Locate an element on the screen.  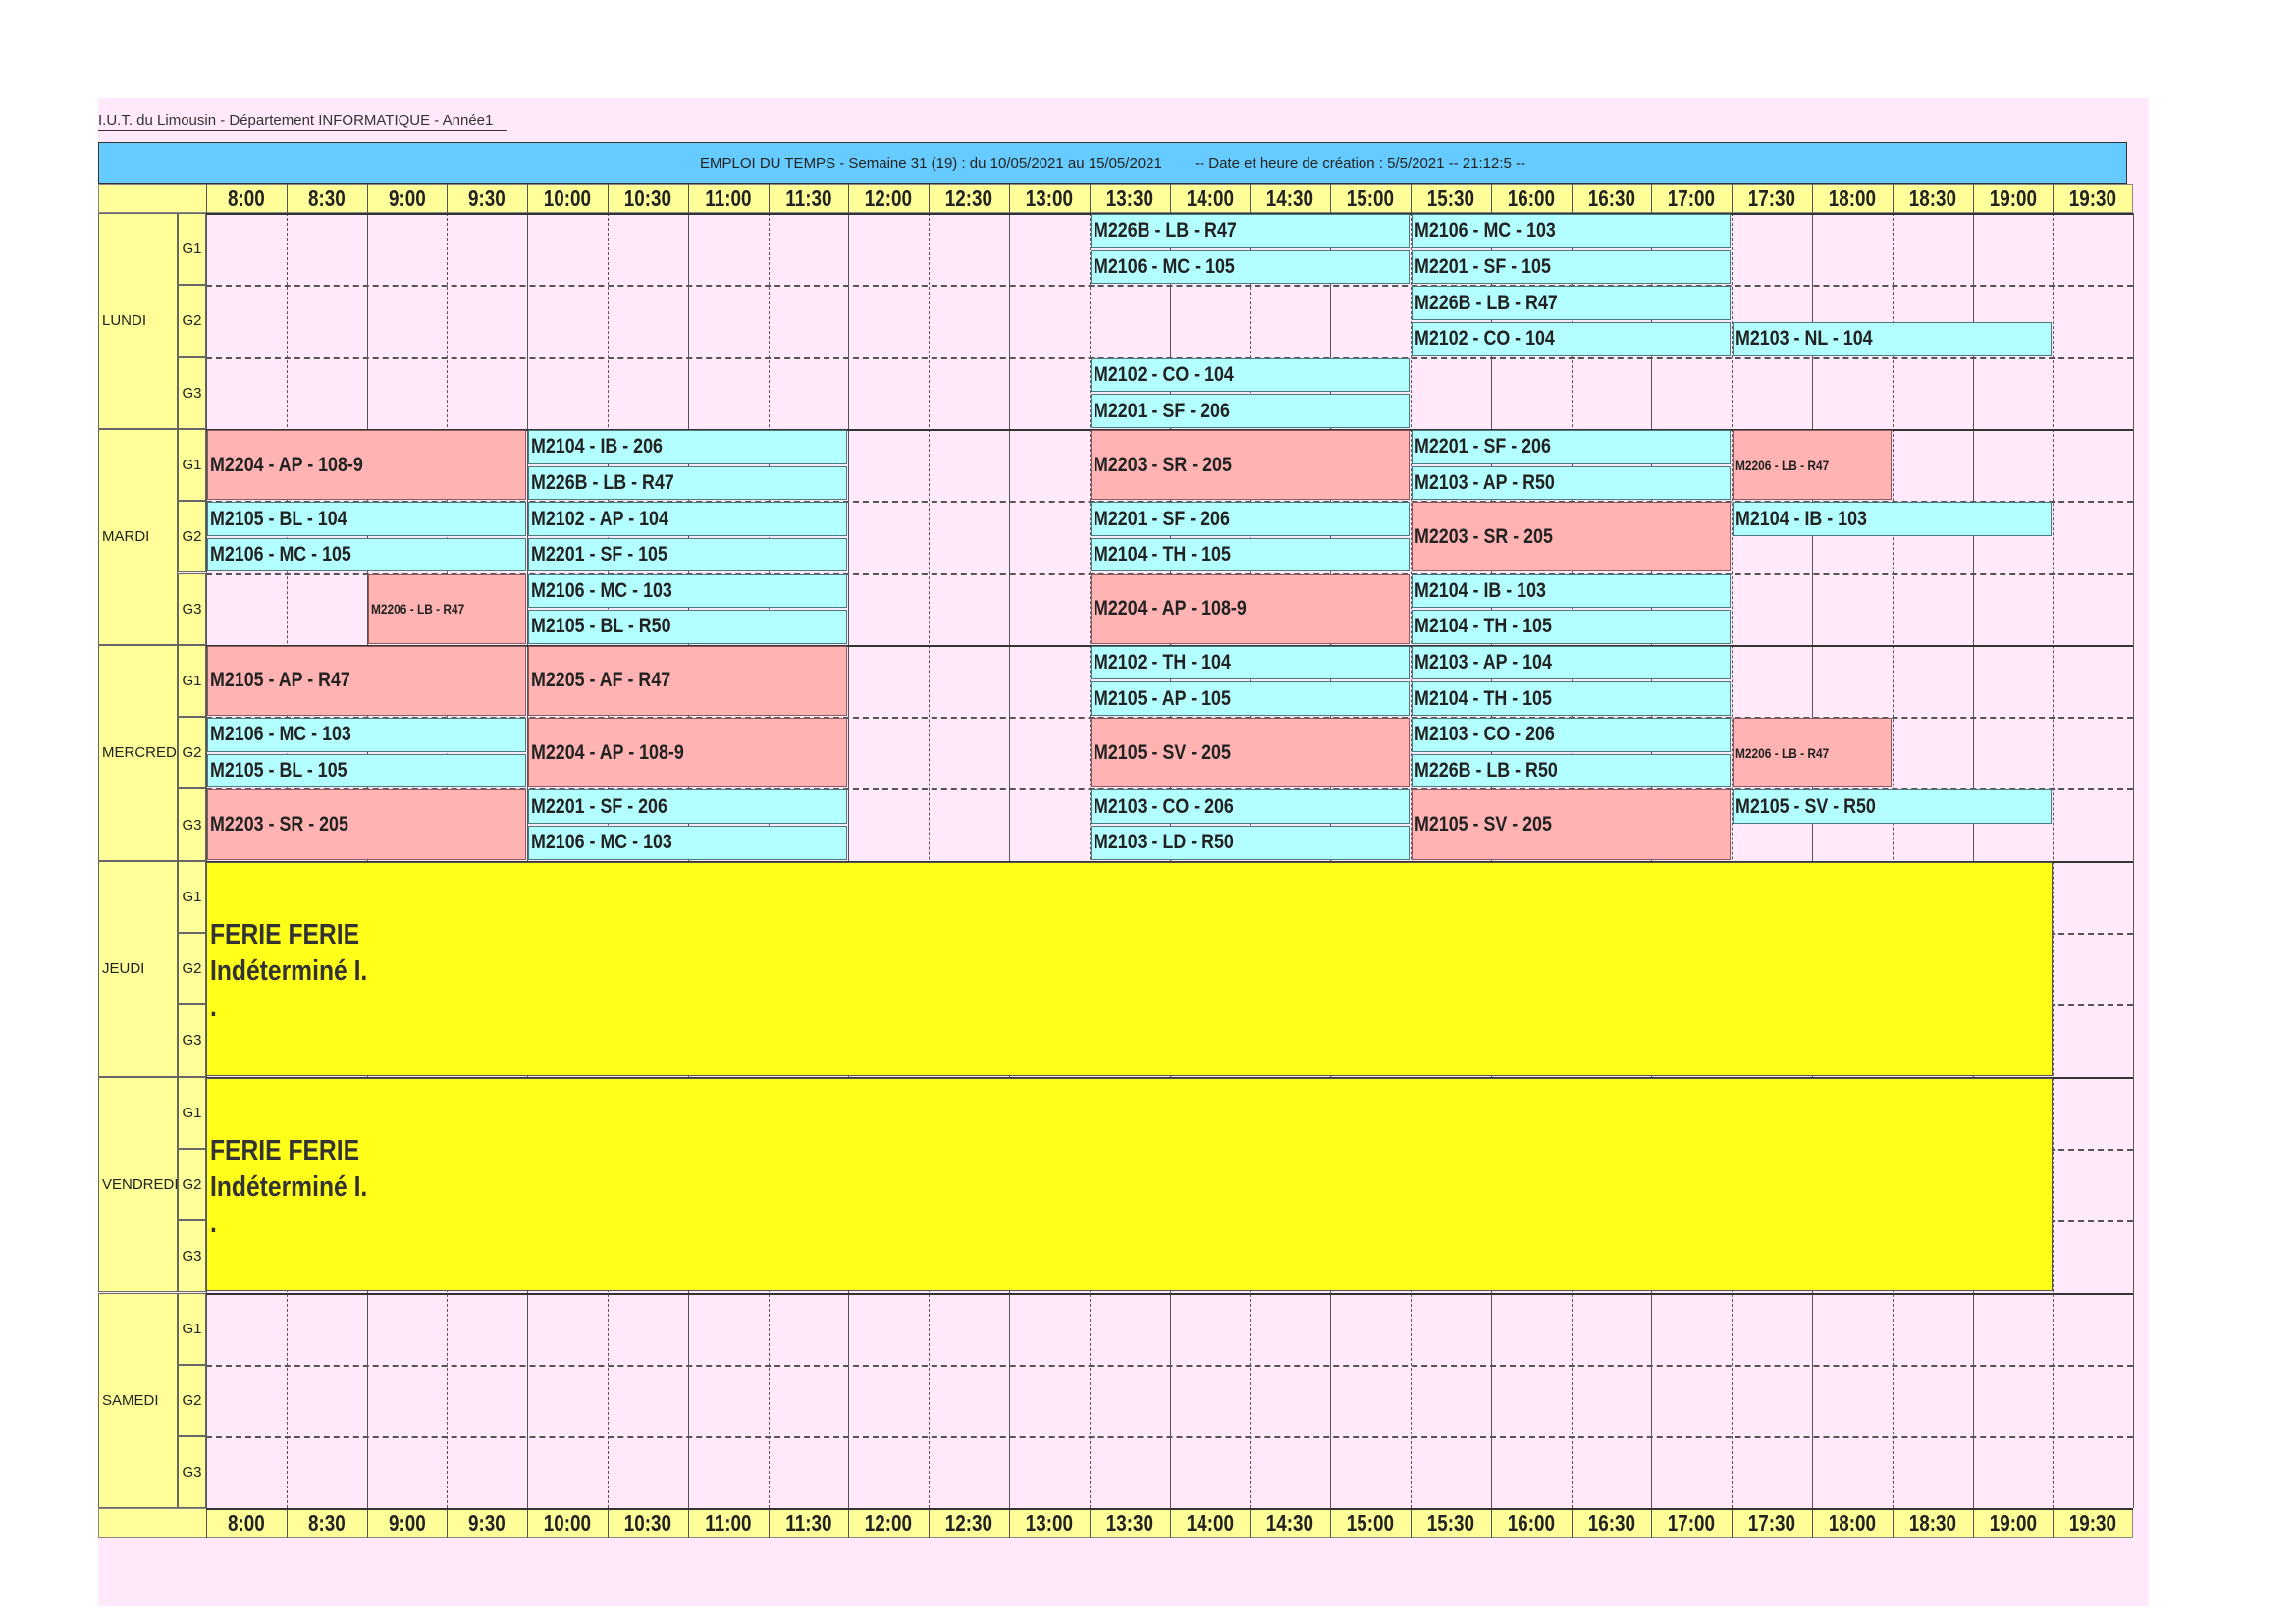
course-block: M2102 - TH - 104 is located at coordinates (1250, 662).